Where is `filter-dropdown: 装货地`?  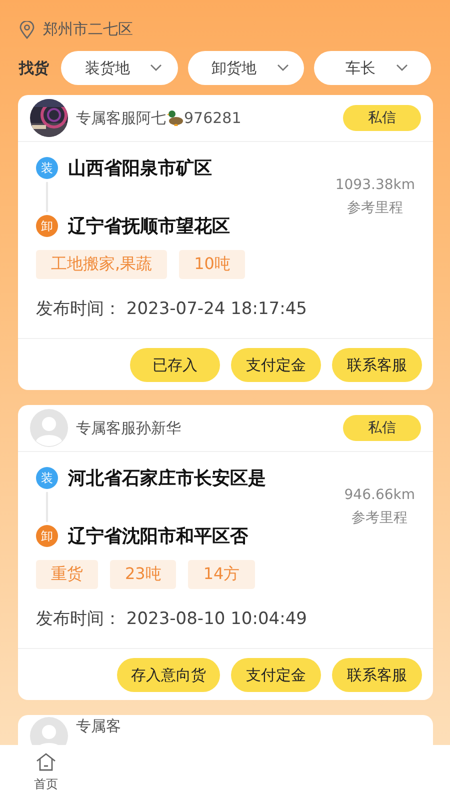
filter-dropdown: 装货地 is located at coordinates (119, 68).